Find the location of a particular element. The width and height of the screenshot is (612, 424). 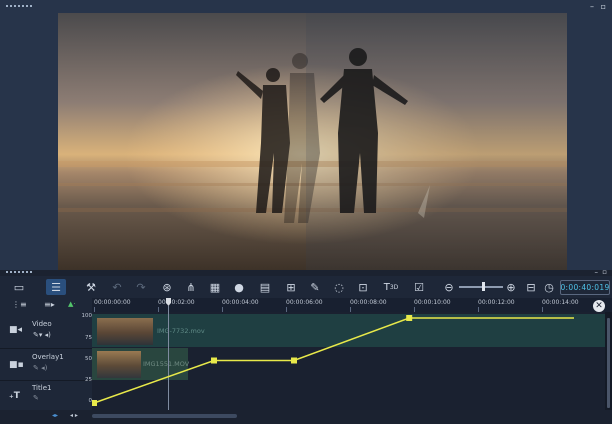

motion-graphics-icon: ☑ is located at coordinates (419, 287).